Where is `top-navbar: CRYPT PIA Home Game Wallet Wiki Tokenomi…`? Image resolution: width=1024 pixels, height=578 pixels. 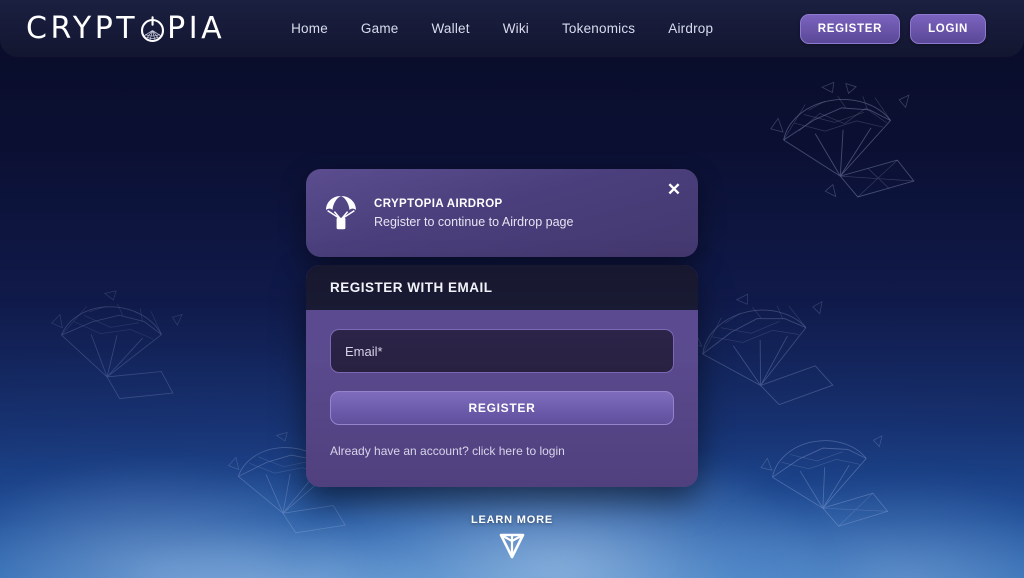
top-navbar: CRYPT PIA Home Game Wallet Wiki Tokenomi… is located at coordinates (512, 28).